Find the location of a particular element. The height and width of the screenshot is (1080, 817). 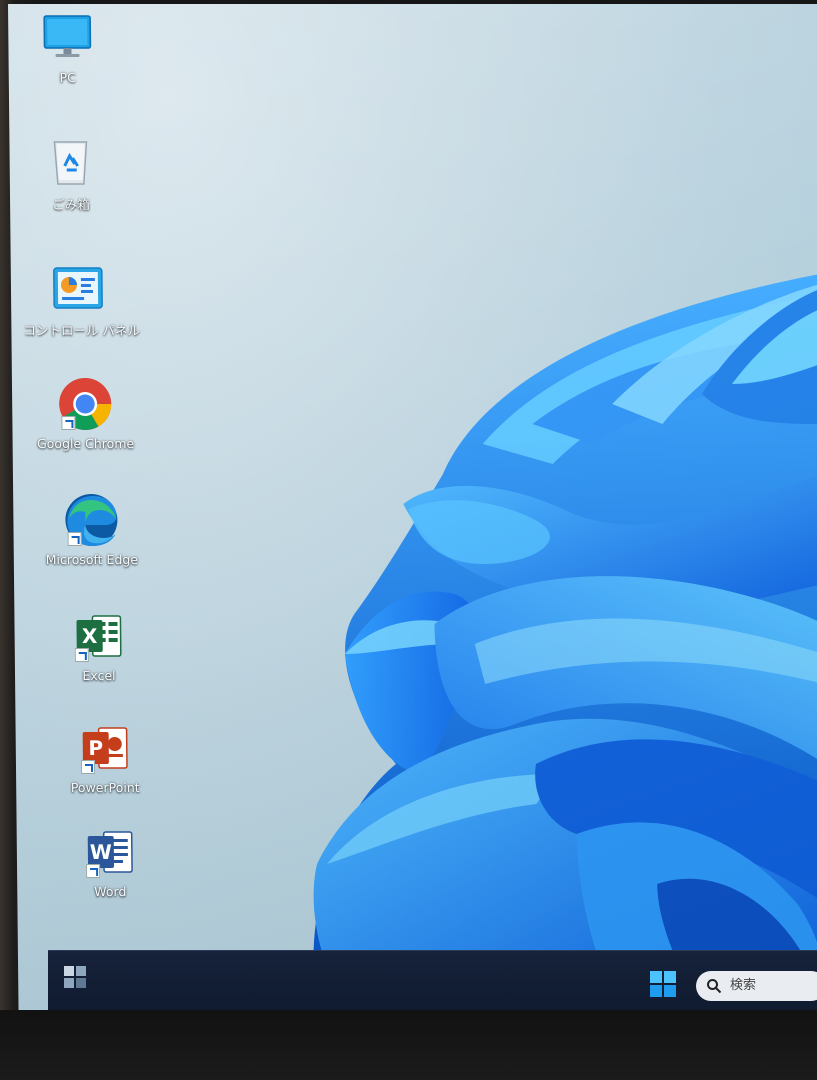

start-button is located at coordinates (663, 984).